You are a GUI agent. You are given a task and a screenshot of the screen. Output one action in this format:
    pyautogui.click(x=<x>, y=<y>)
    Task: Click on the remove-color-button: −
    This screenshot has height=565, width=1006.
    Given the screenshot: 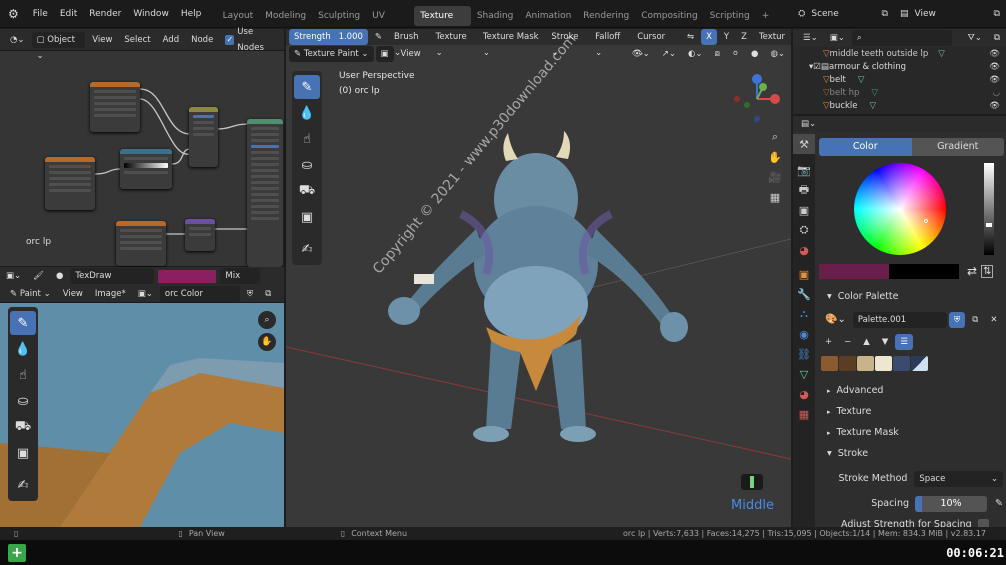 What is the action you would take?
    pyautogui.click(x=847, y=342)
    